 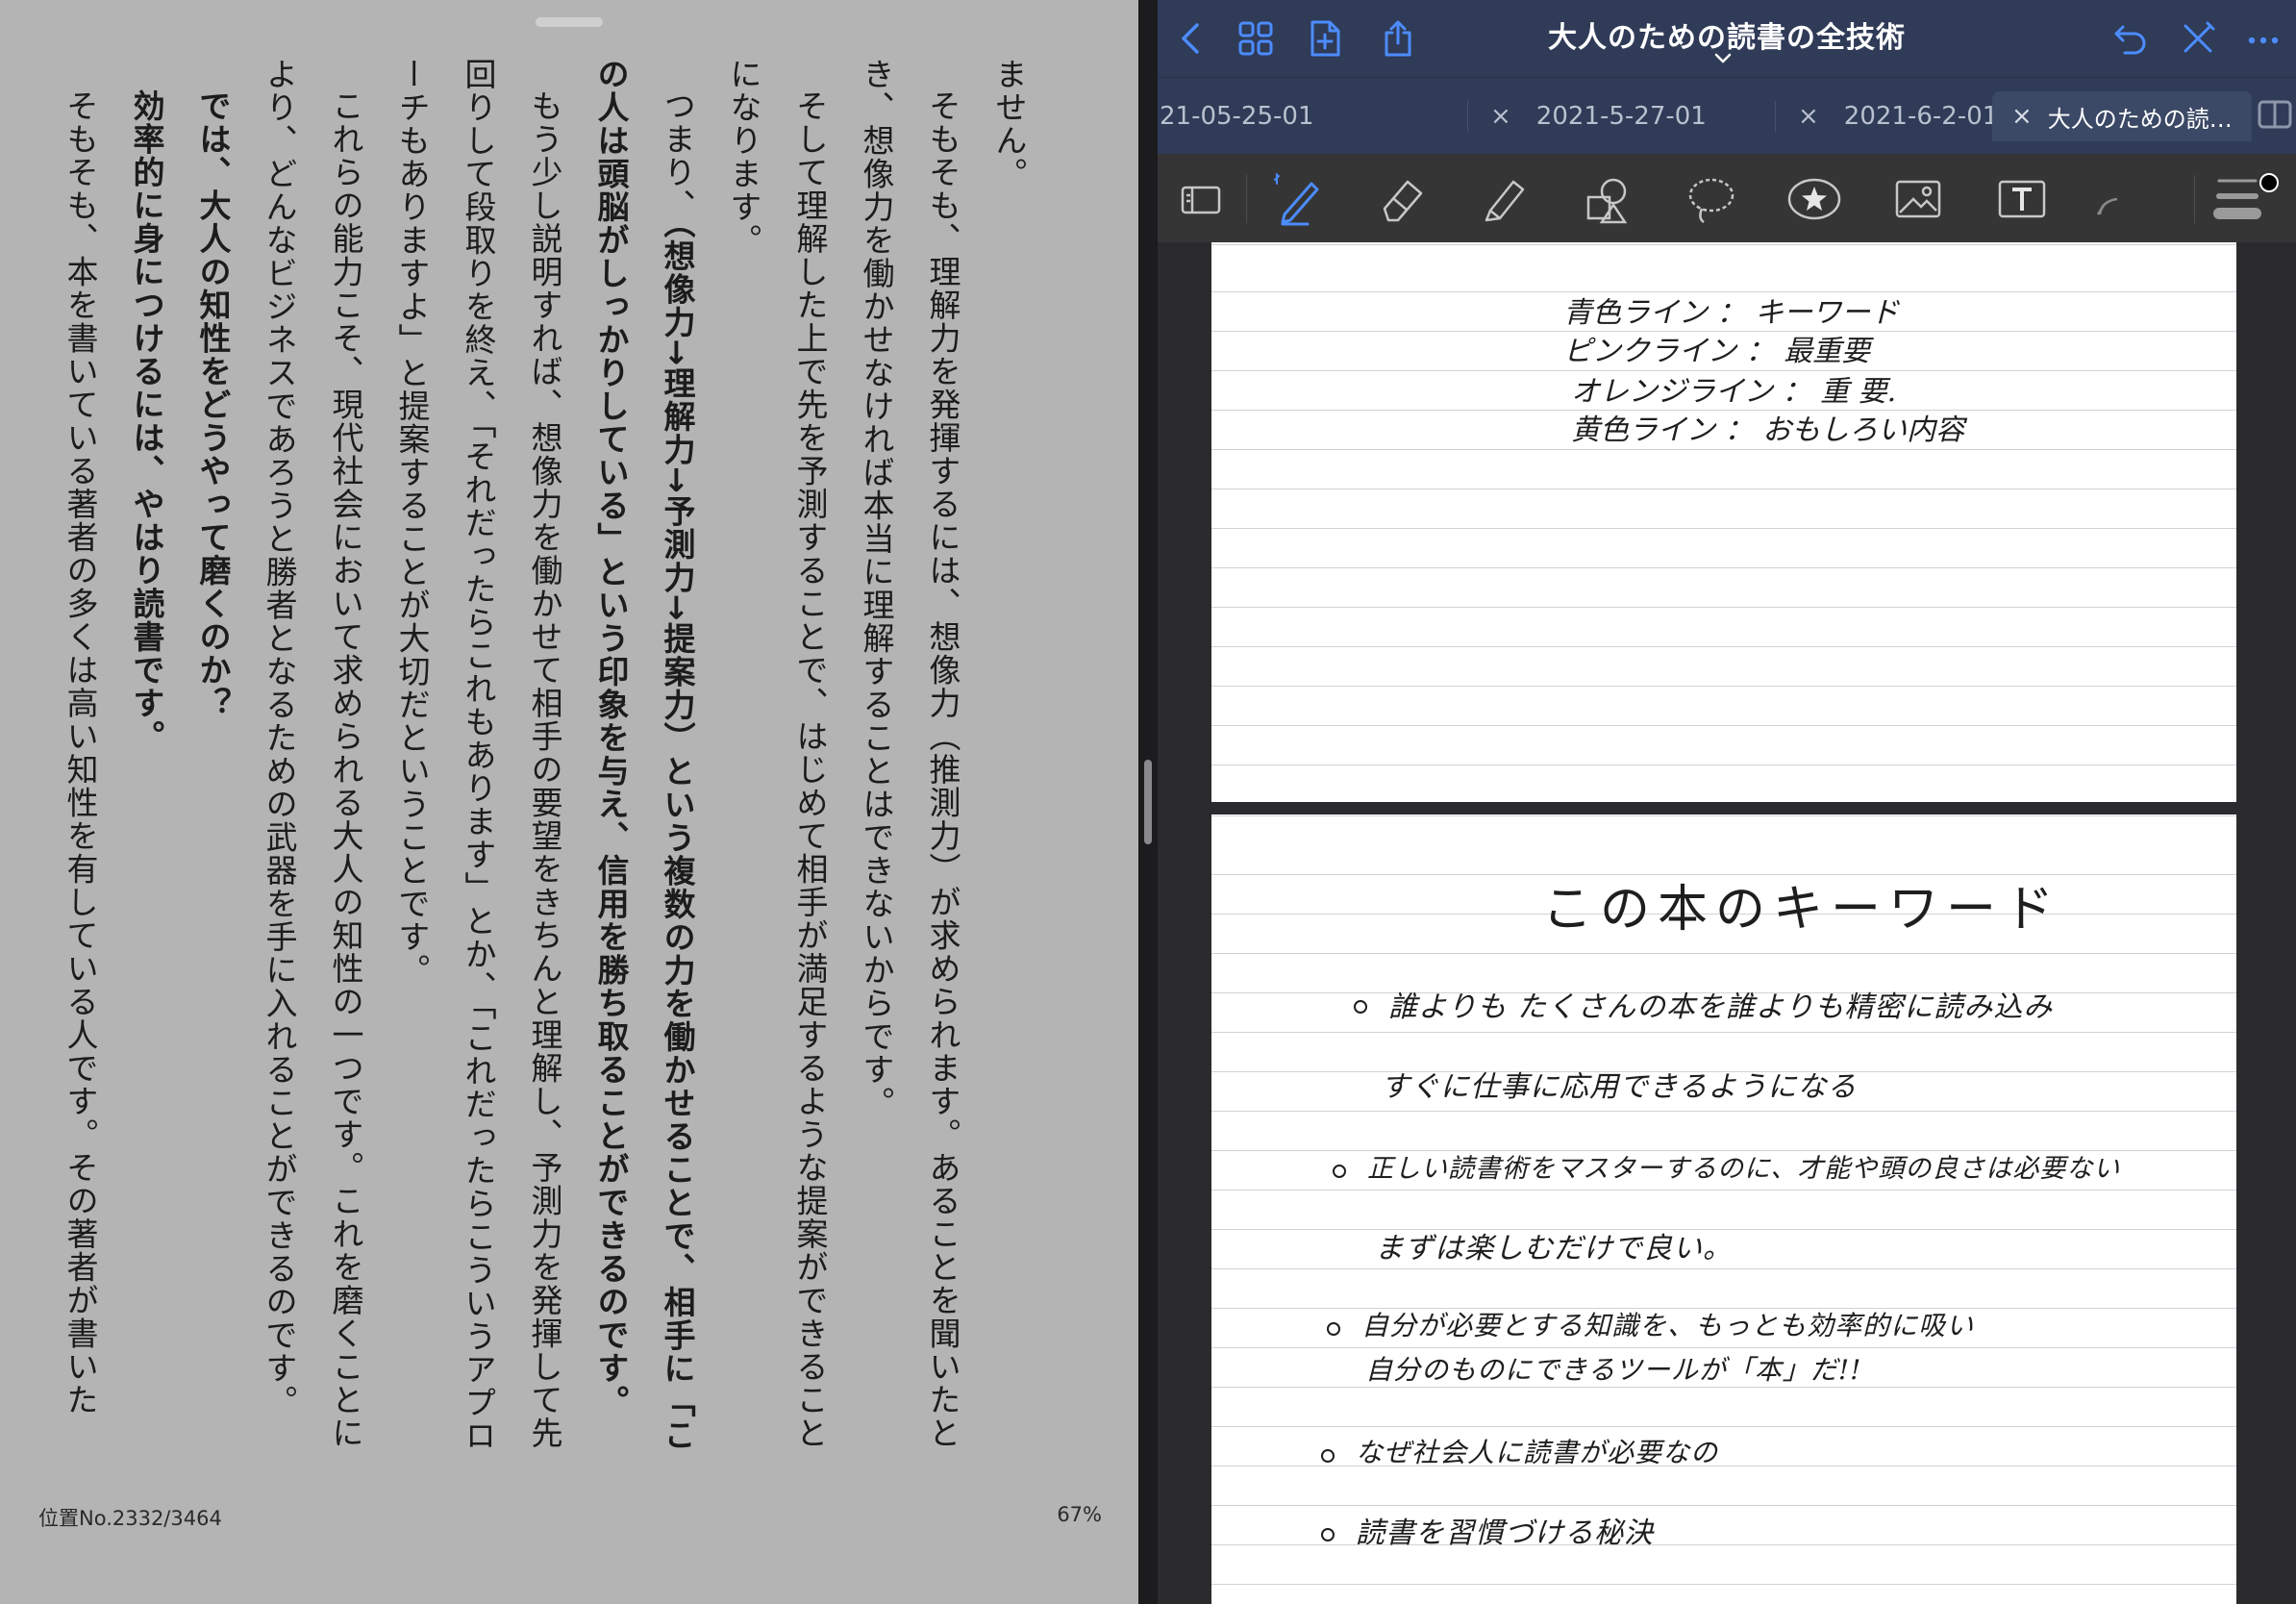 I want to click on undo-icon, so click(x=2130, y=40).